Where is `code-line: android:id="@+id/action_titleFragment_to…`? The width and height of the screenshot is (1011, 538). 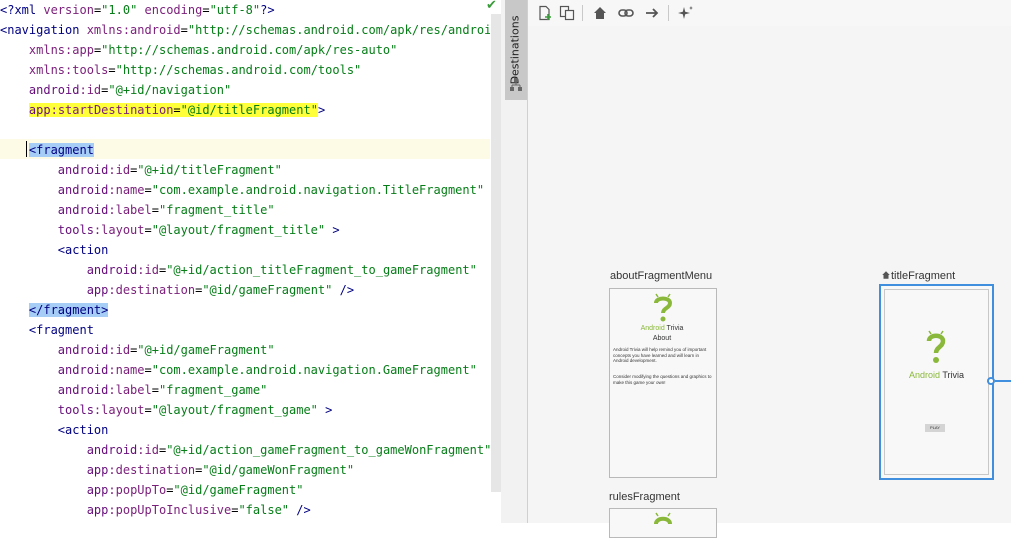
code-line: android:id="@+id/action_titleFragment_to… is located at coordinates (238, 270).